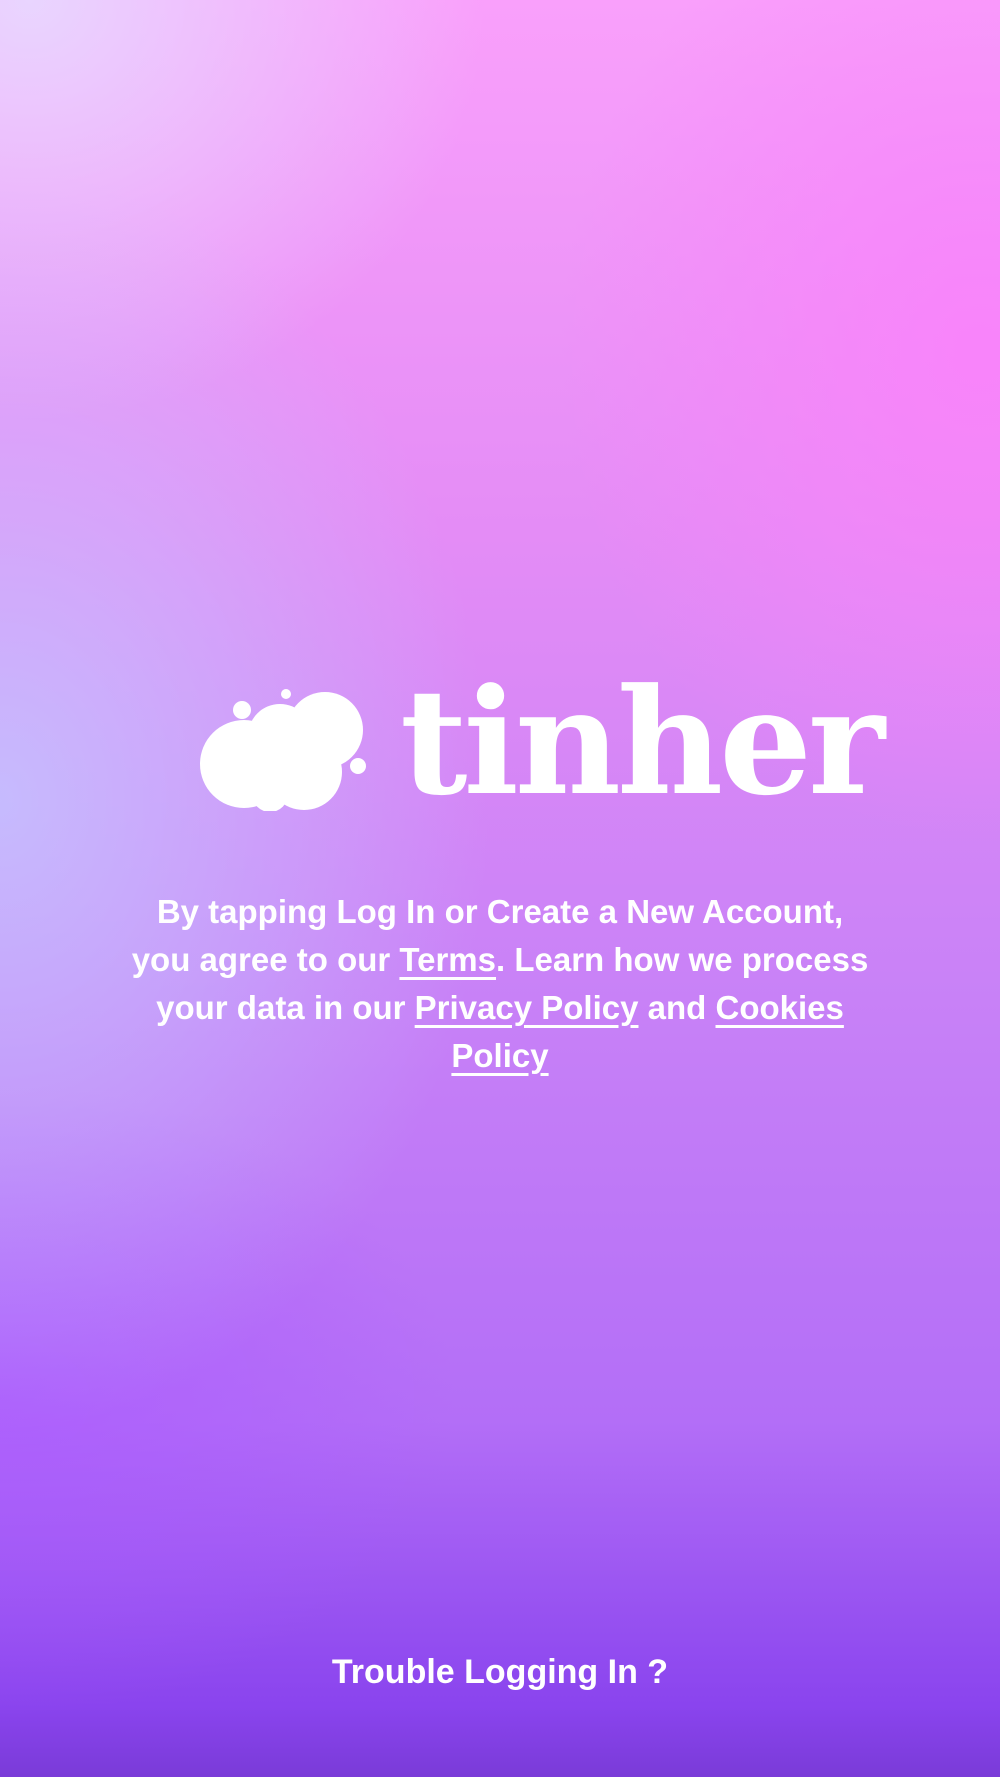 The image size is (1000, 1777). I want to click on trouble-logging-in-link: Trouble Logging In ?, so click(500, 1672).